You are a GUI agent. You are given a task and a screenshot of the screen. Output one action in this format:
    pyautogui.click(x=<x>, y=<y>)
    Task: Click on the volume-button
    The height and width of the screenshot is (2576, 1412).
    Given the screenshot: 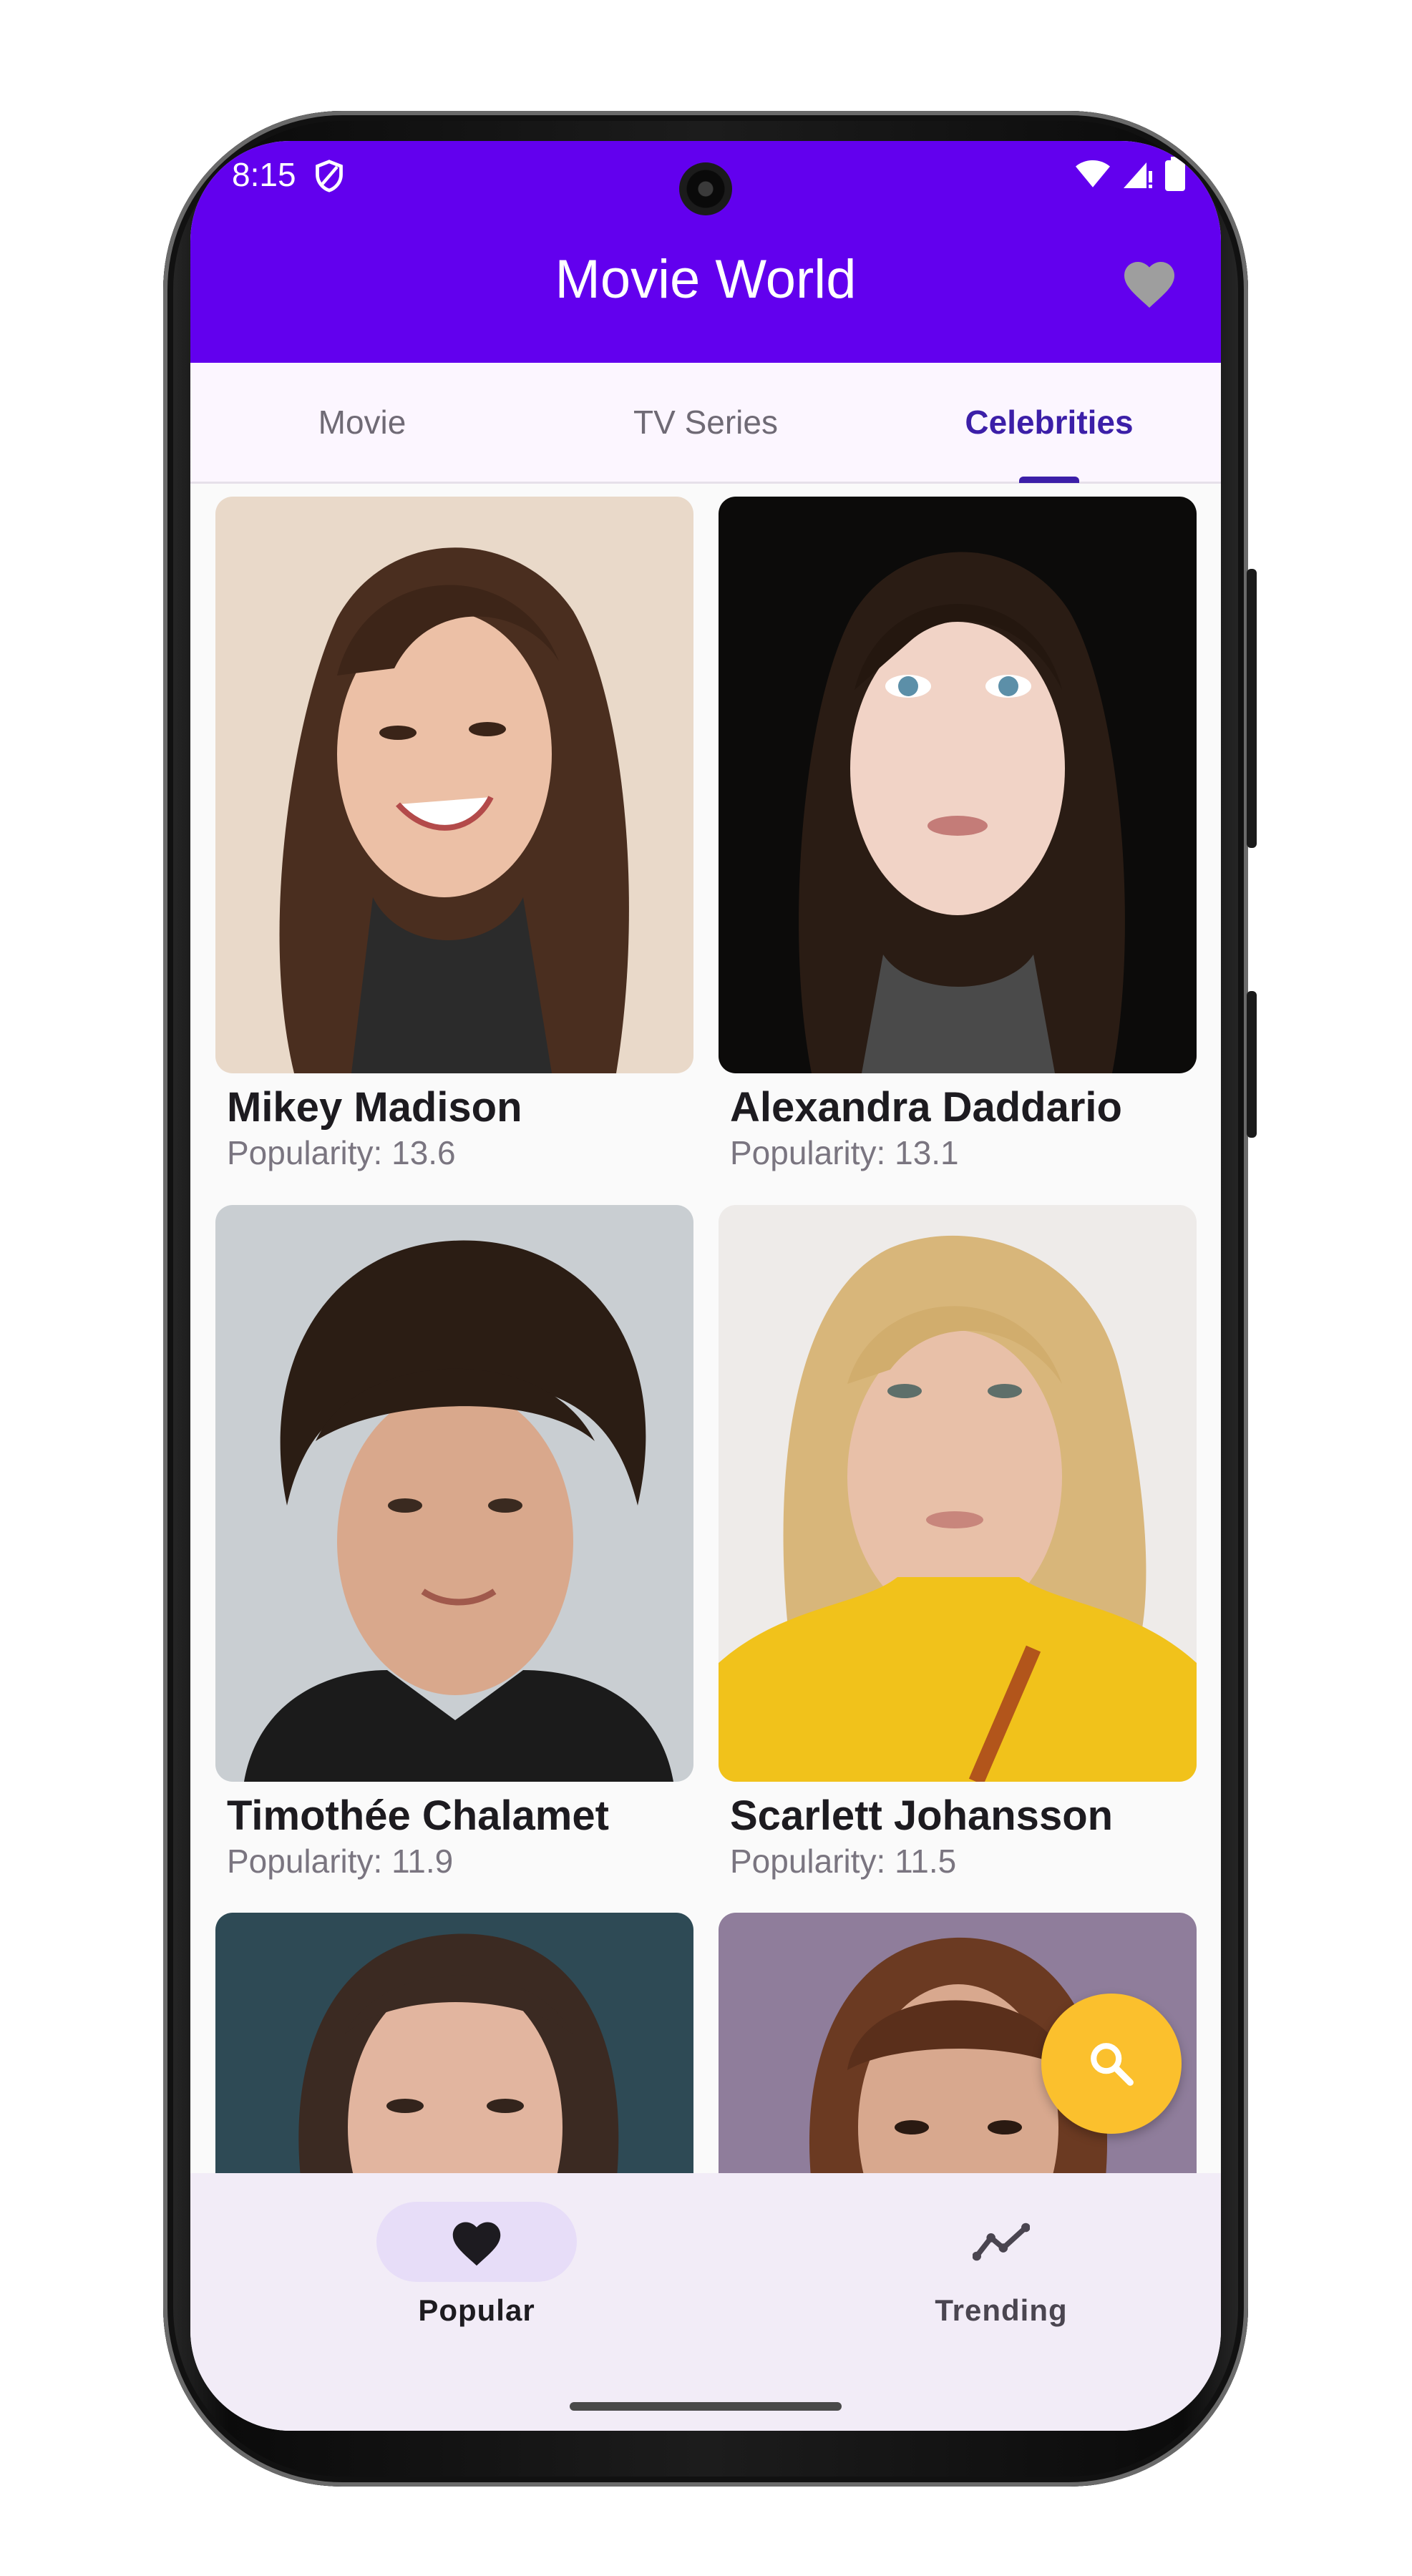 What is the action you would take?
    pyautogui.click(x=1252, y=708)
    